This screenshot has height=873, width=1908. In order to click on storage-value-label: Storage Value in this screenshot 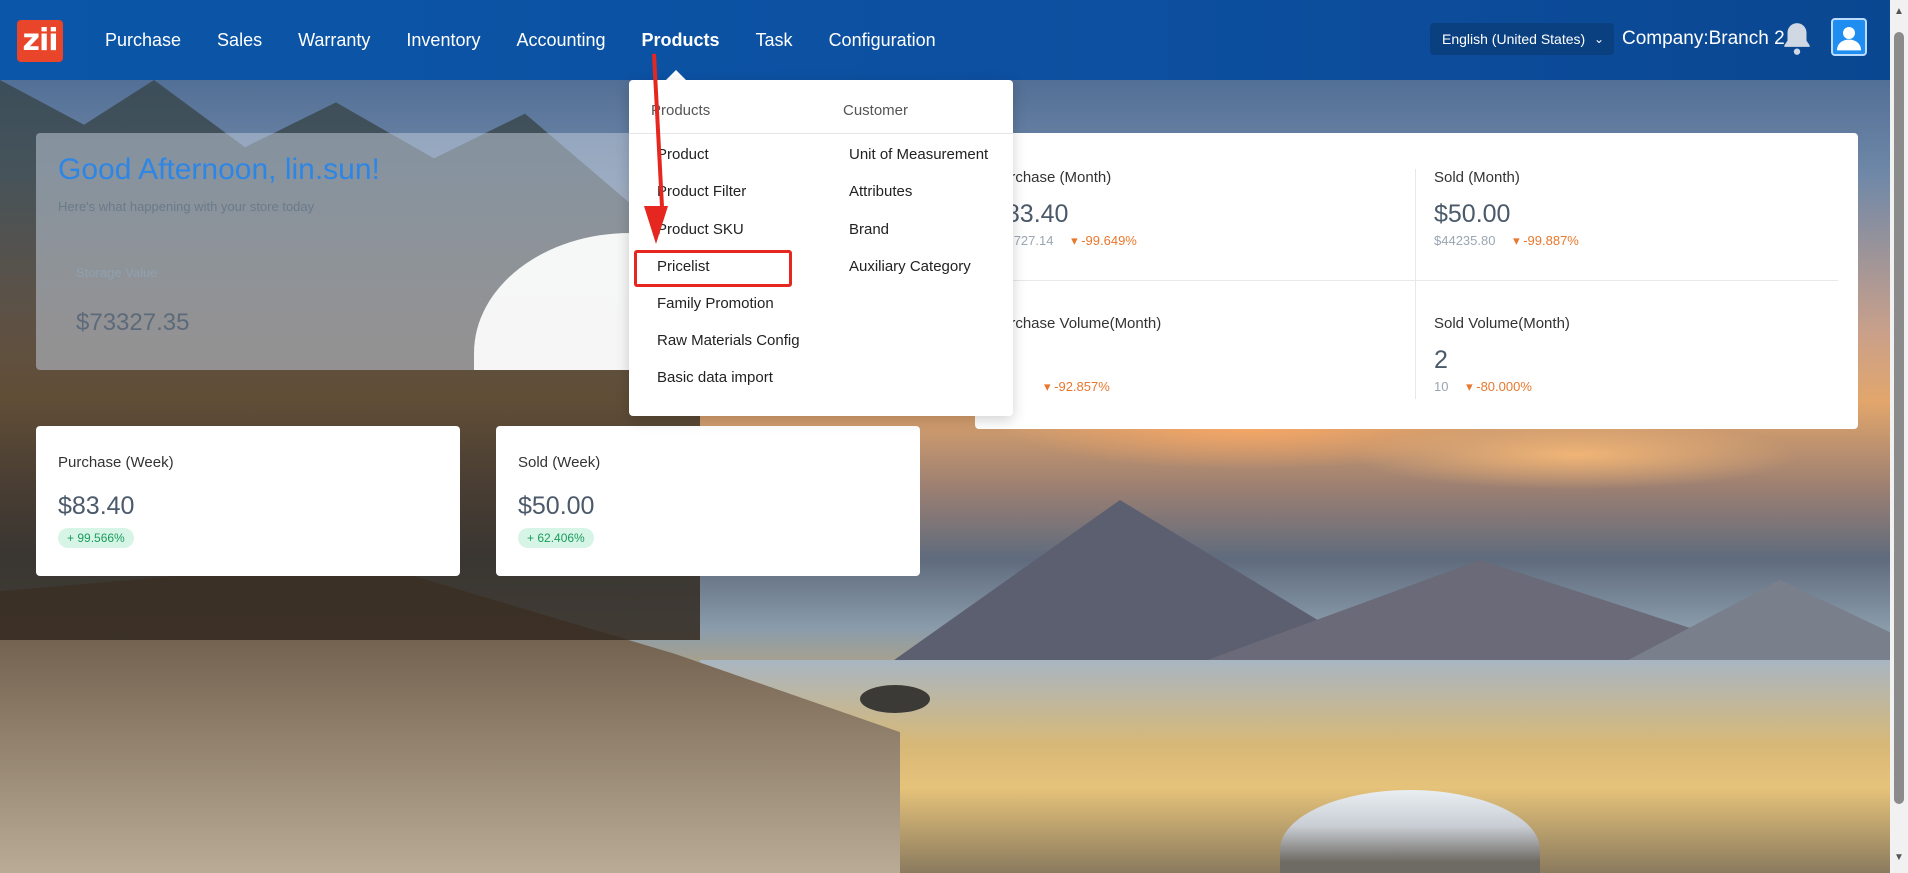, I will do `click(117, 272)`.